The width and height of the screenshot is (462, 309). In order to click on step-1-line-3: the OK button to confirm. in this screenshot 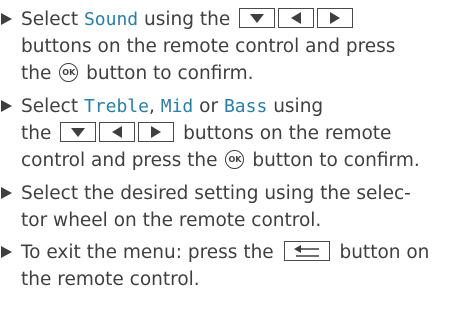, I will do `click(137, 73)`.